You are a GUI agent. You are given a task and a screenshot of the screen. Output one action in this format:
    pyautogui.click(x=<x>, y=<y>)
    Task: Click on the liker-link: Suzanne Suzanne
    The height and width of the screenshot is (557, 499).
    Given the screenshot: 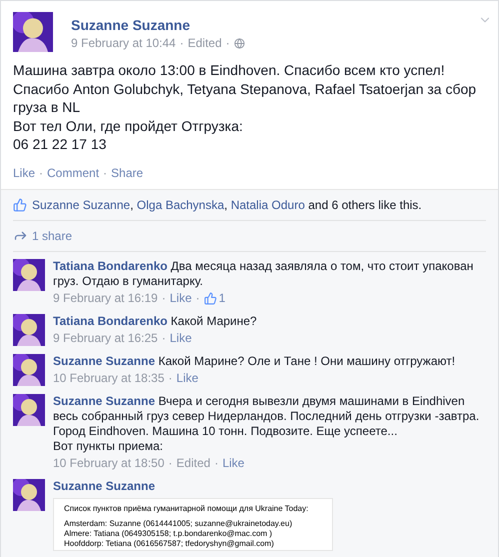 What is the action you would take?
    pyautogui.click(x=81, y=205)
    